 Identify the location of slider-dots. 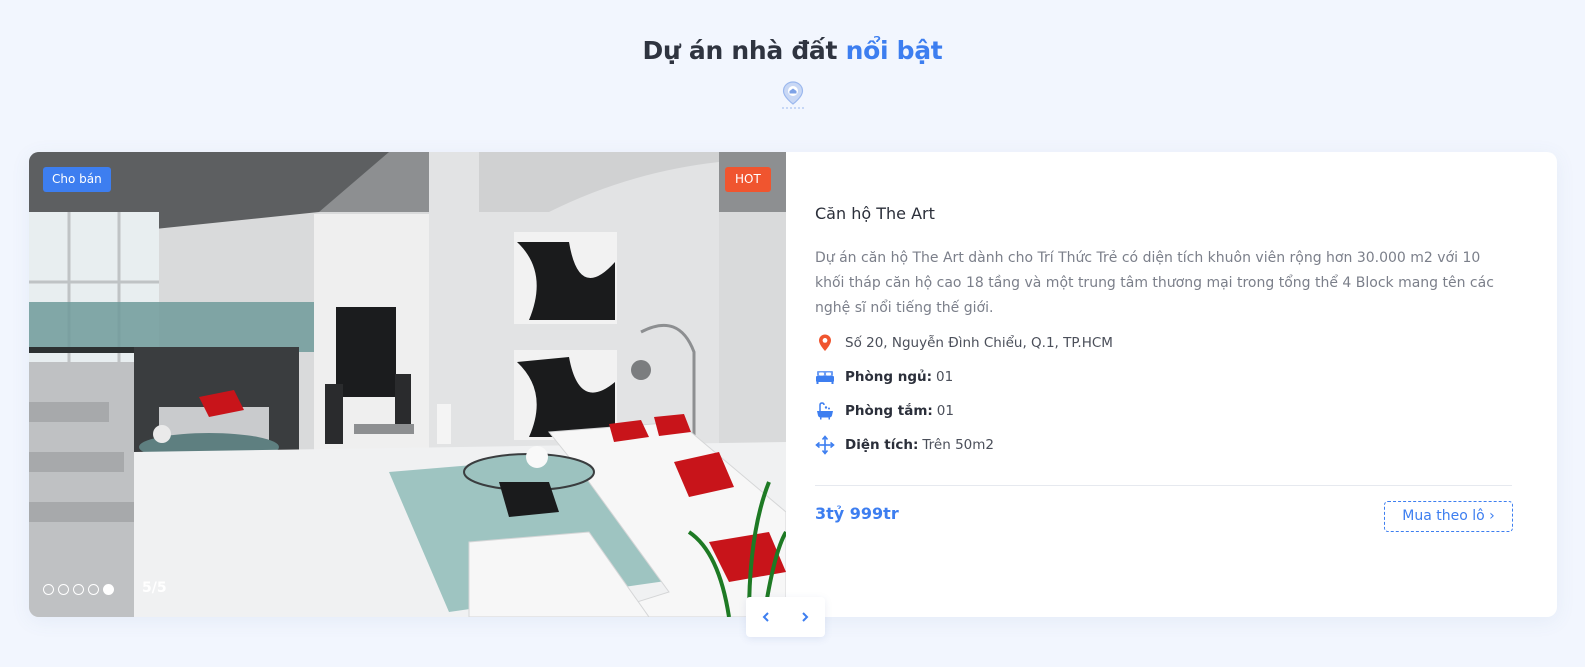
(78, 589).